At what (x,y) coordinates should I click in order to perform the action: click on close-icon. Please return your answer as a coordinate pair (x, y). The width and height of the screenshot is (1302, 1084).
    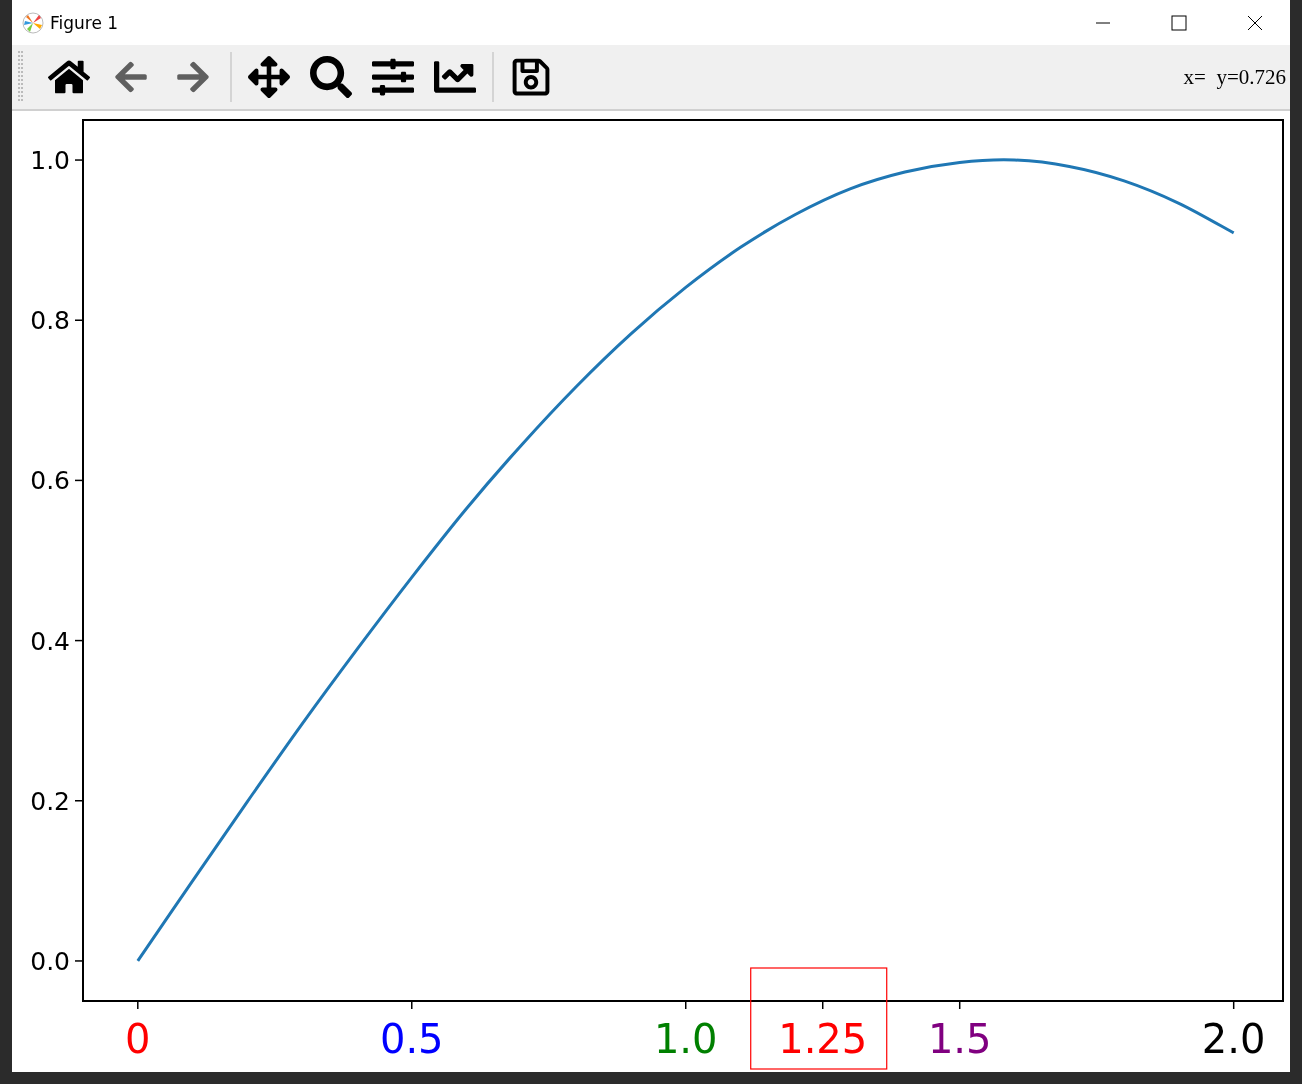
    Looking at the image, I should click on (1255, 22).